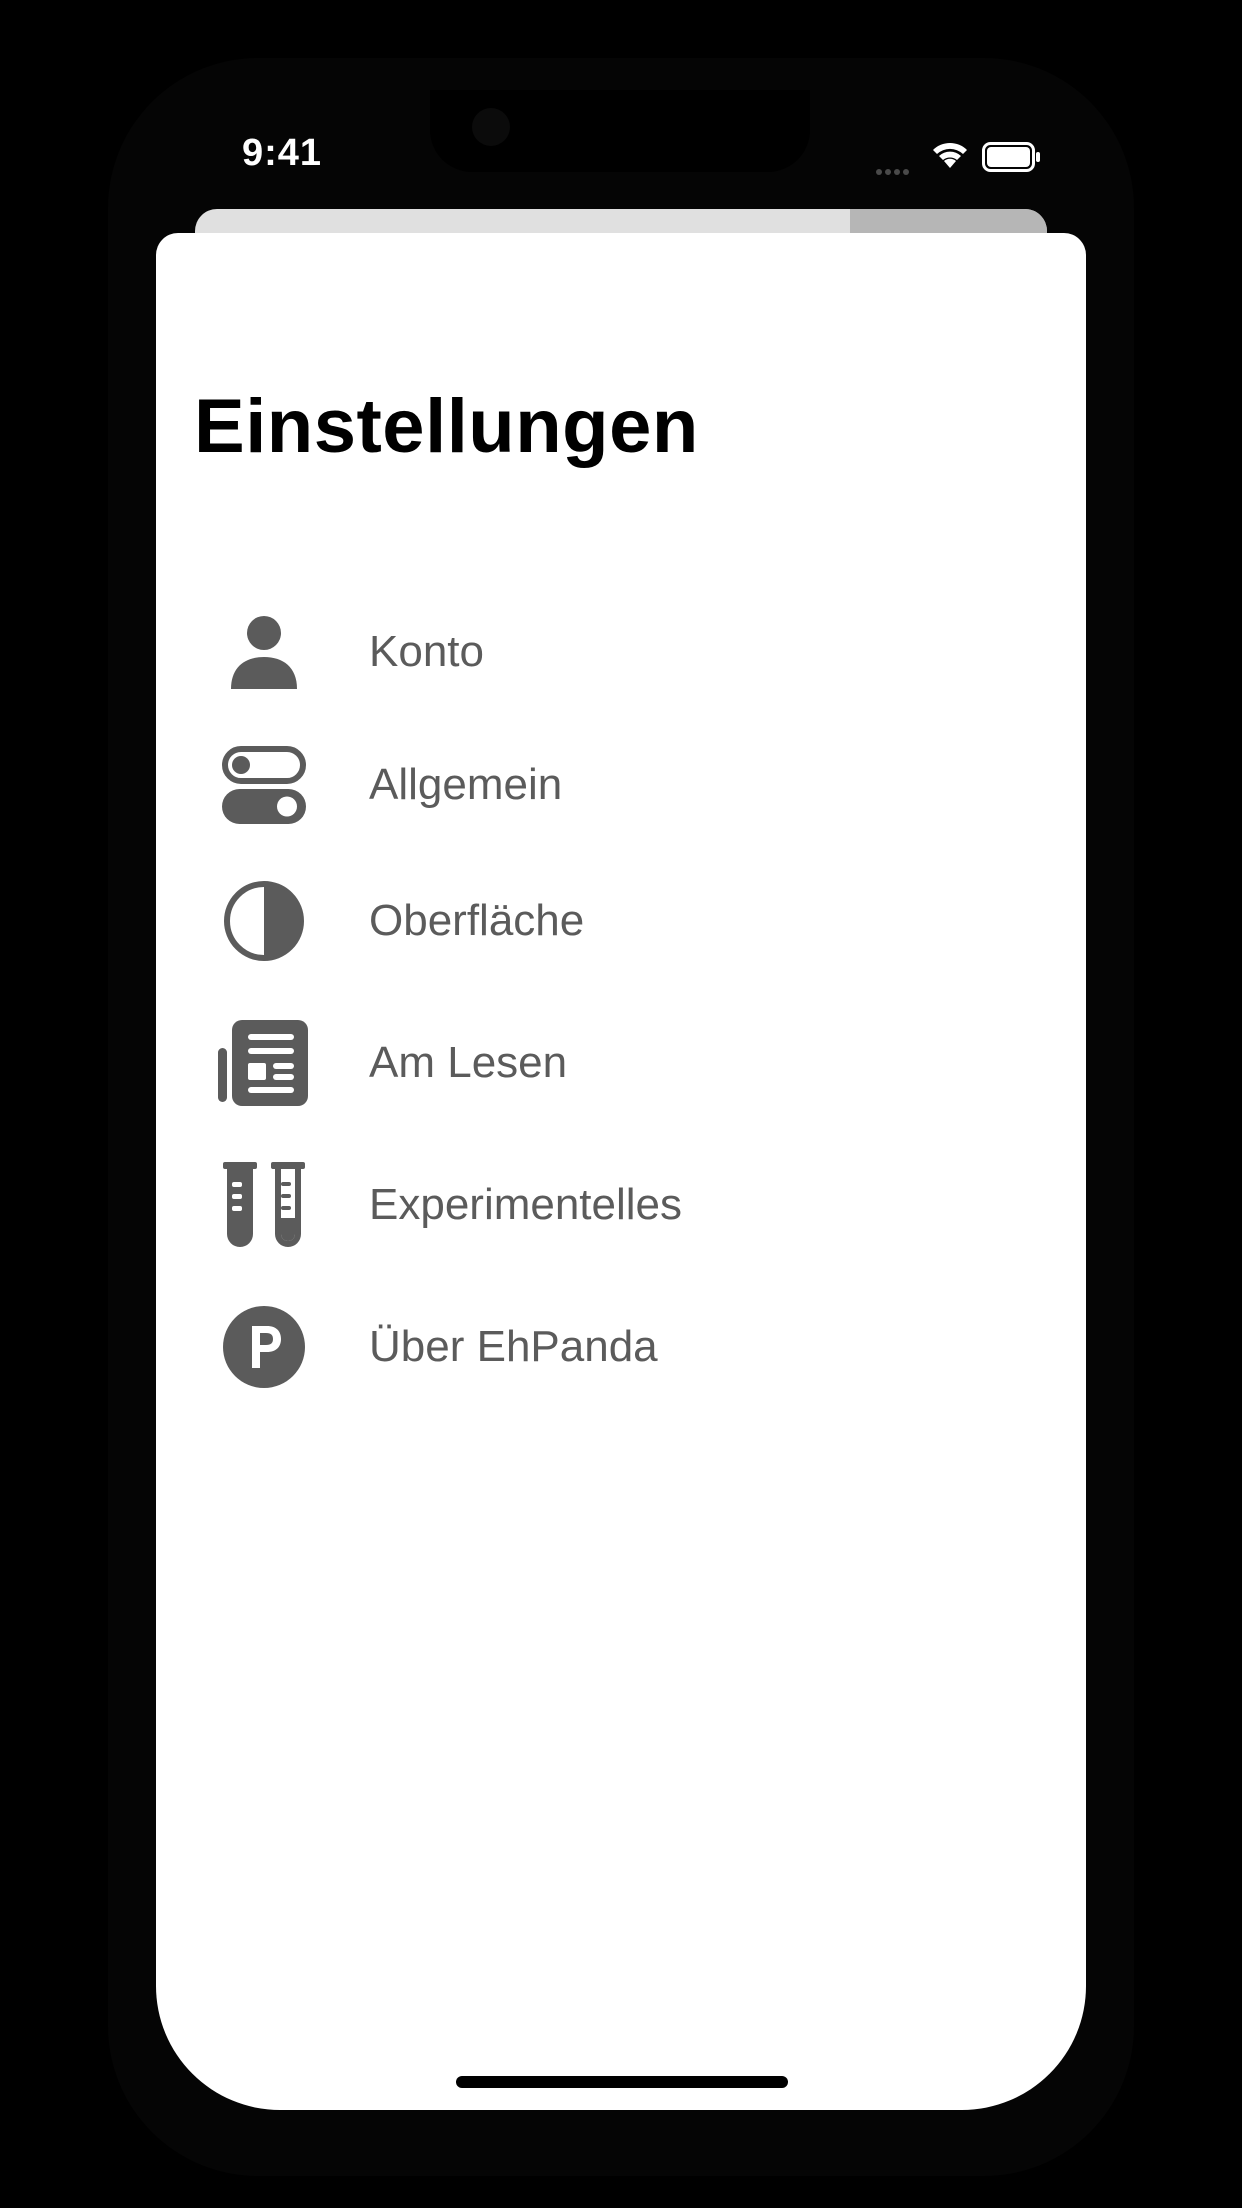  I want to click on menu-item-label: Konto, so click(426, 651).